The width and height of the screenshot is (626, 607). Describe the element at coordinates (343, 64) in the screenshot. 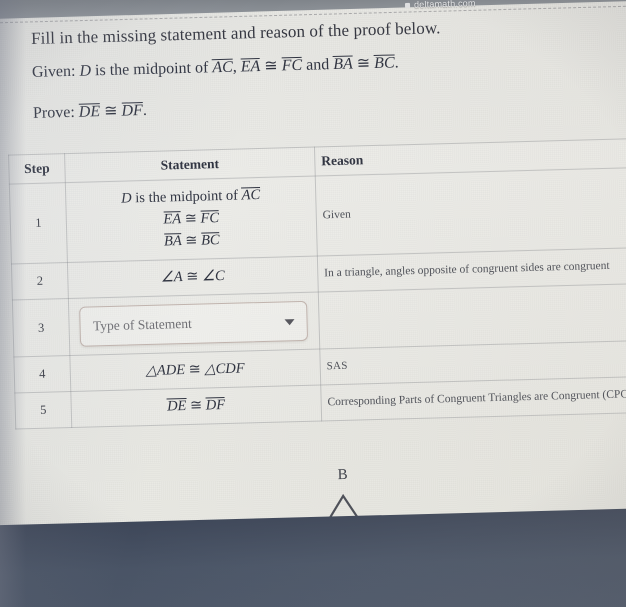

I see `segment-ba: BA` at that location.